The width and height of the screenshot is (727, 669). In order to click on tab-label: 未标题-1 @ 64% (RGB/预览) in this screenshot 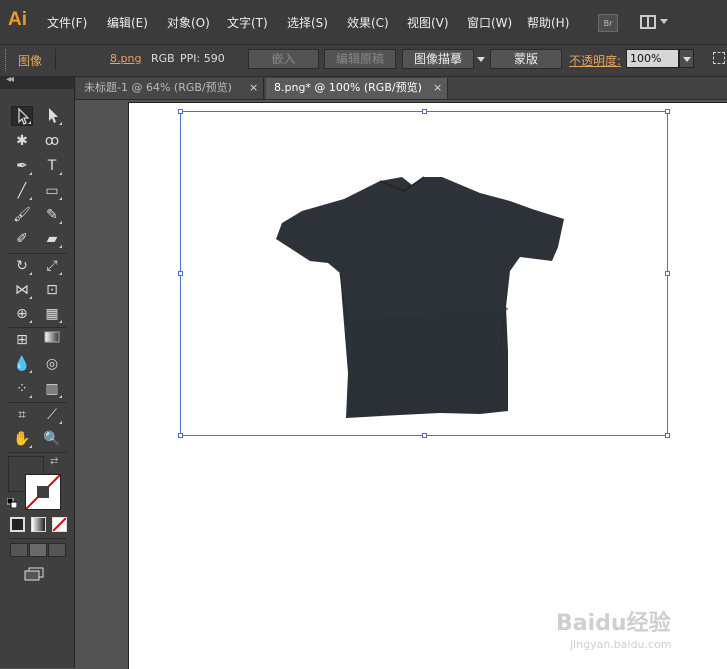, I will do `click(158, 87)`.